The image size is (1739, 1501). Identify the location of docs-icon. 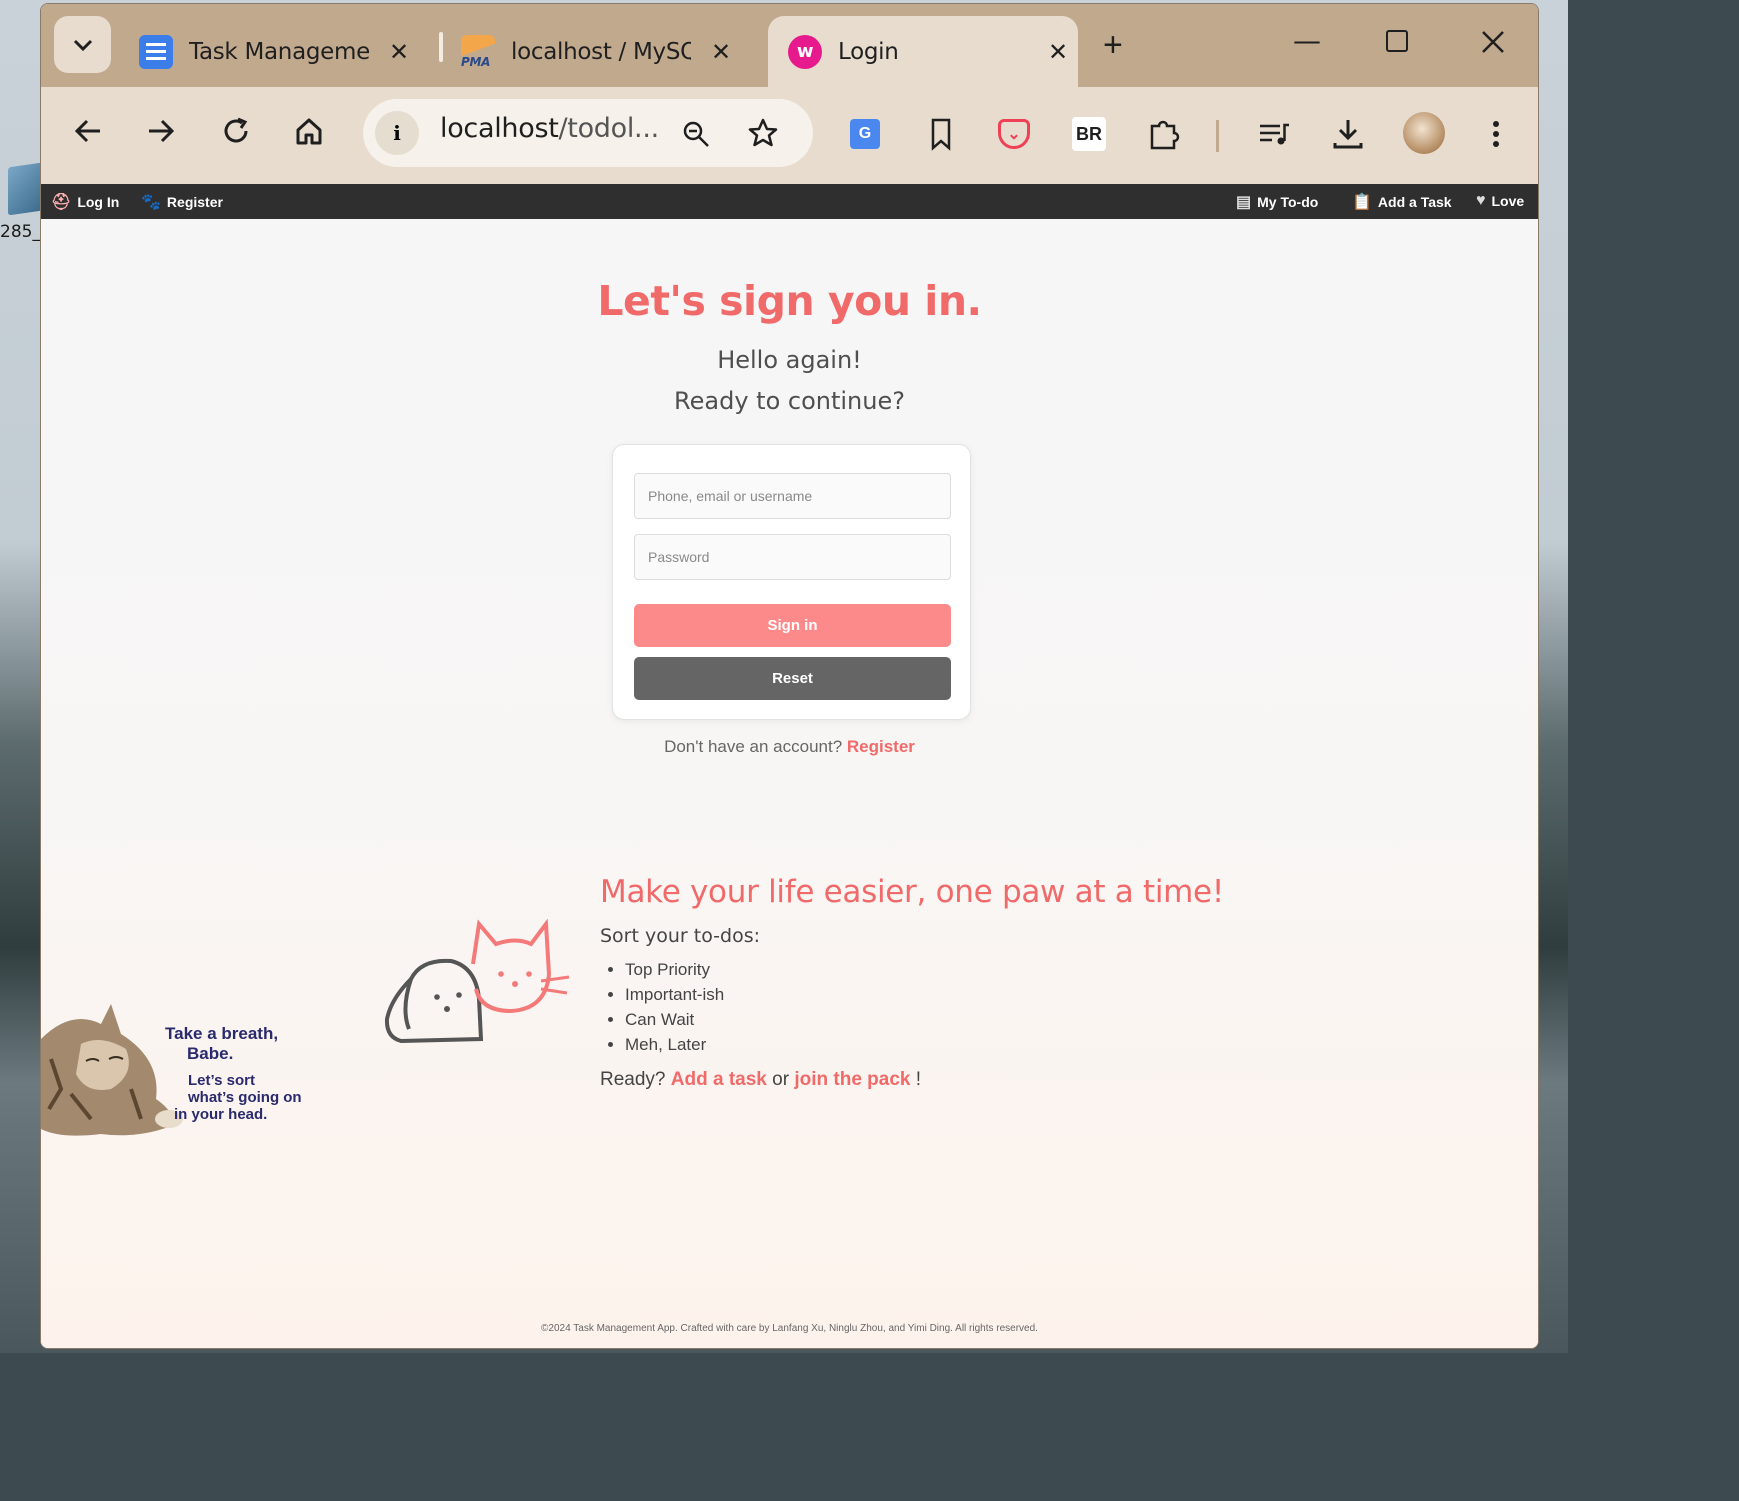
(156, 51).